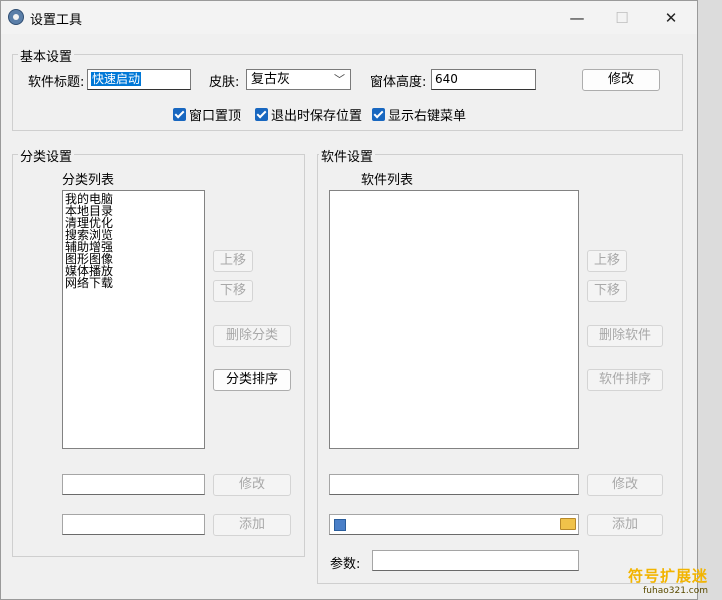 This screenshot has height=600, width=722. I want to click on category-add-button: 添加, so click(252, 525).